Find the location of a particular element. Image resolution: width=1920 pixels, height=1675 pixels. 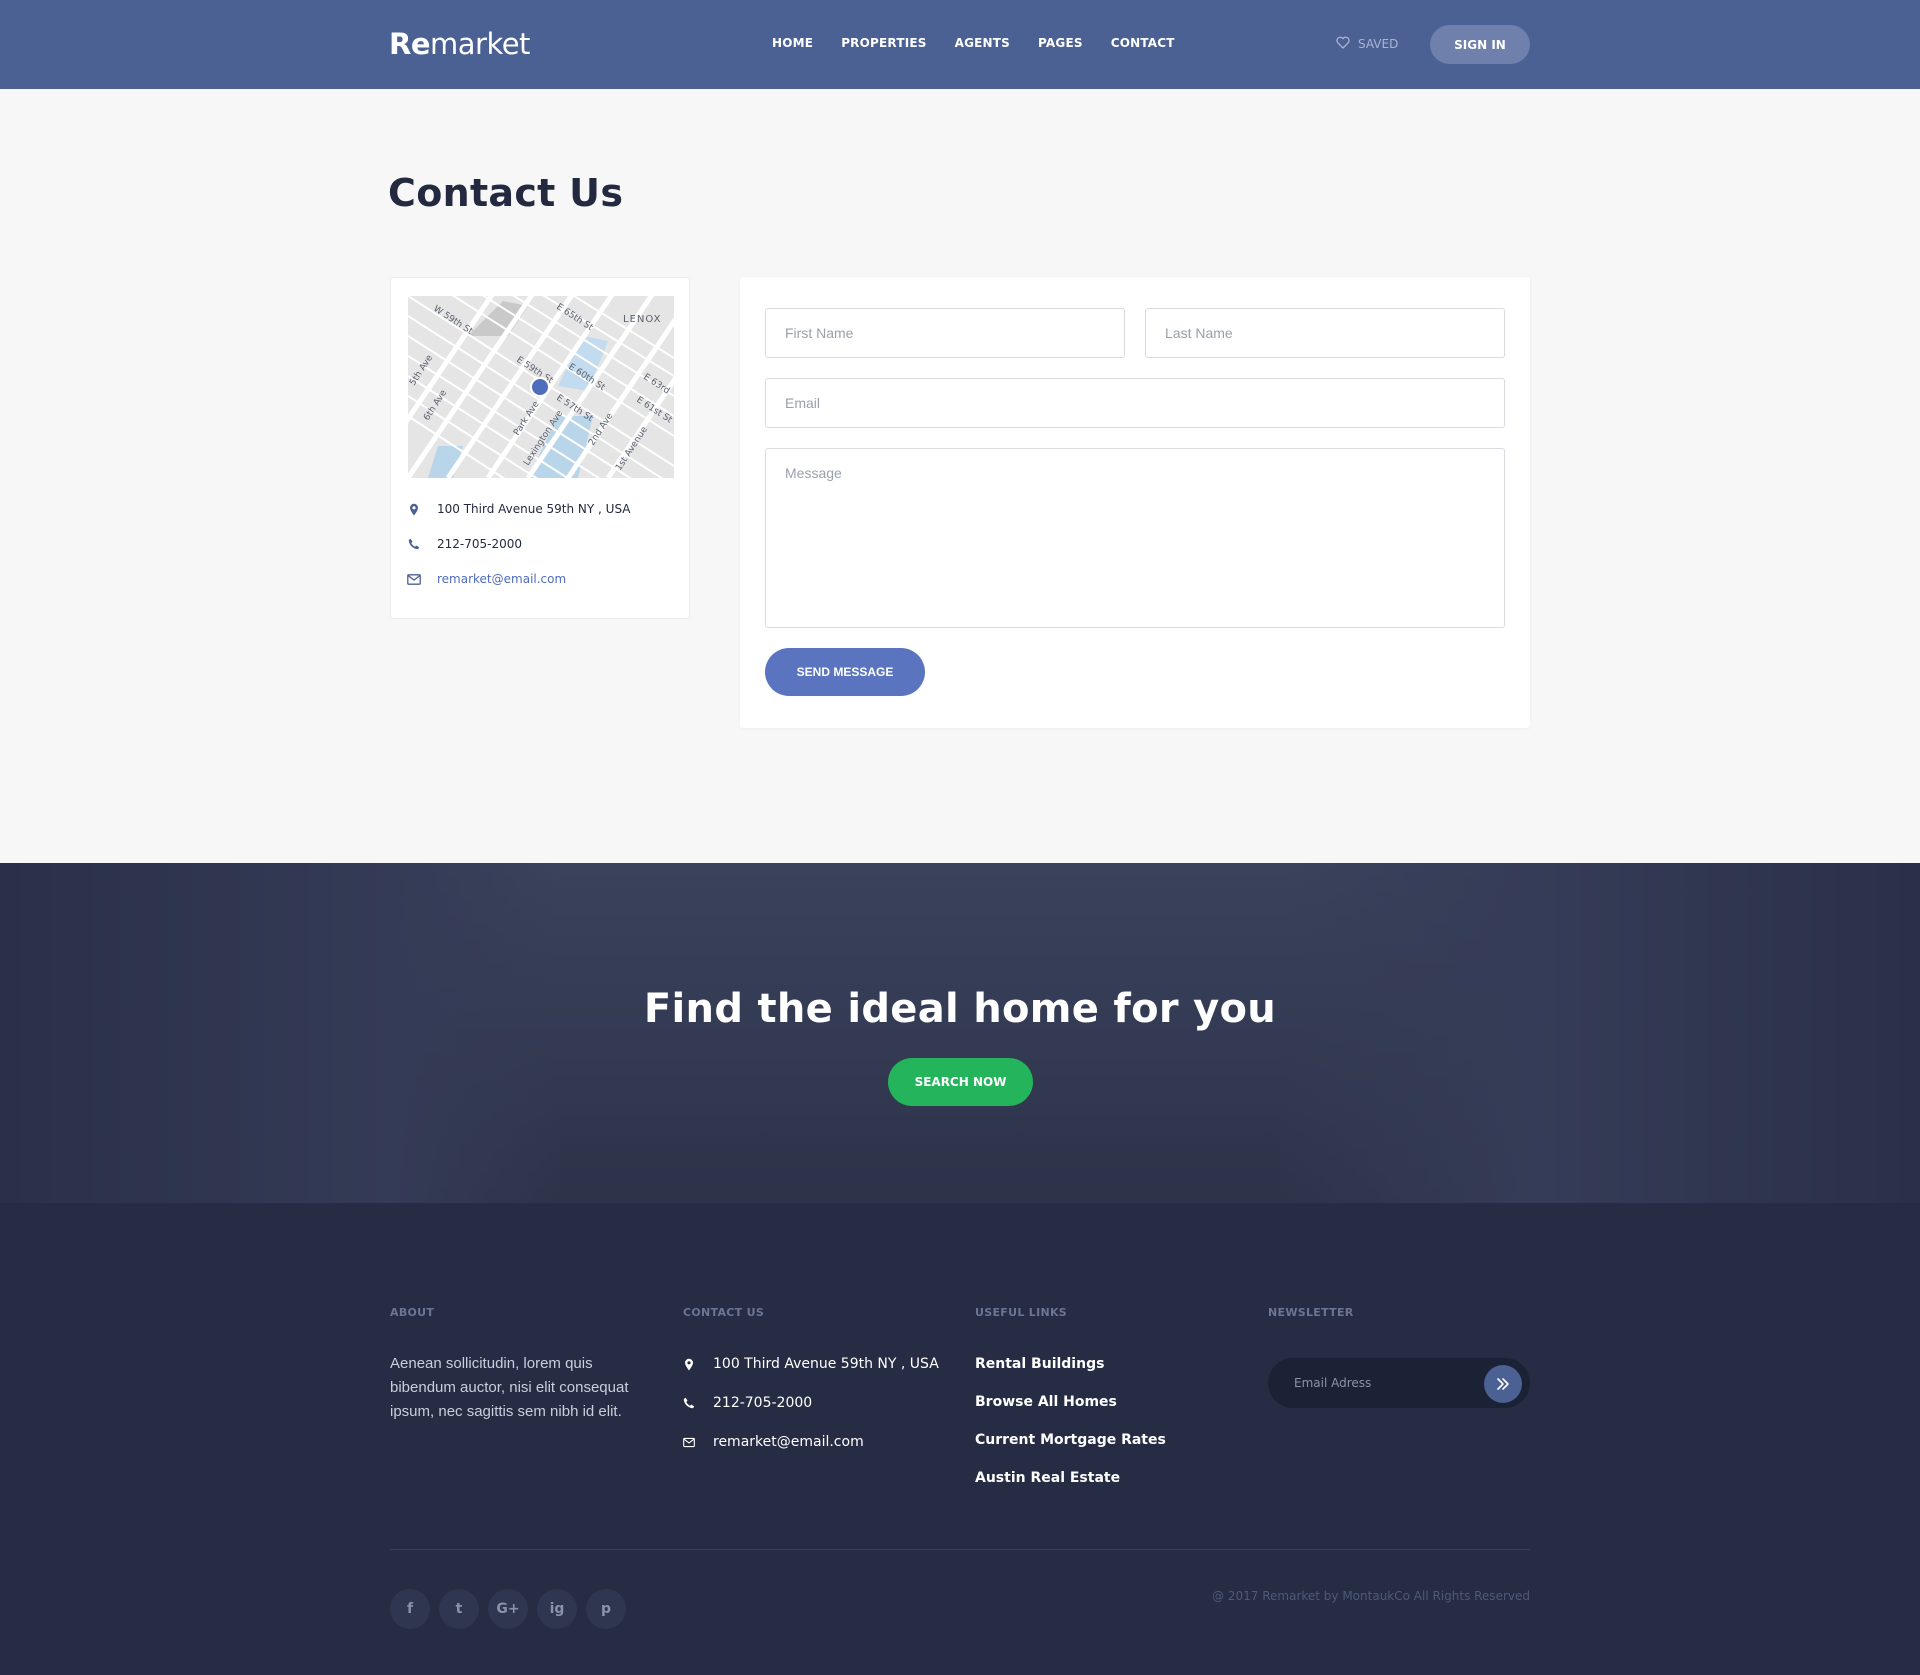

footer-address-text: 100 Third Avenue 59th NY , USA is located at coordinates (826, 1364).